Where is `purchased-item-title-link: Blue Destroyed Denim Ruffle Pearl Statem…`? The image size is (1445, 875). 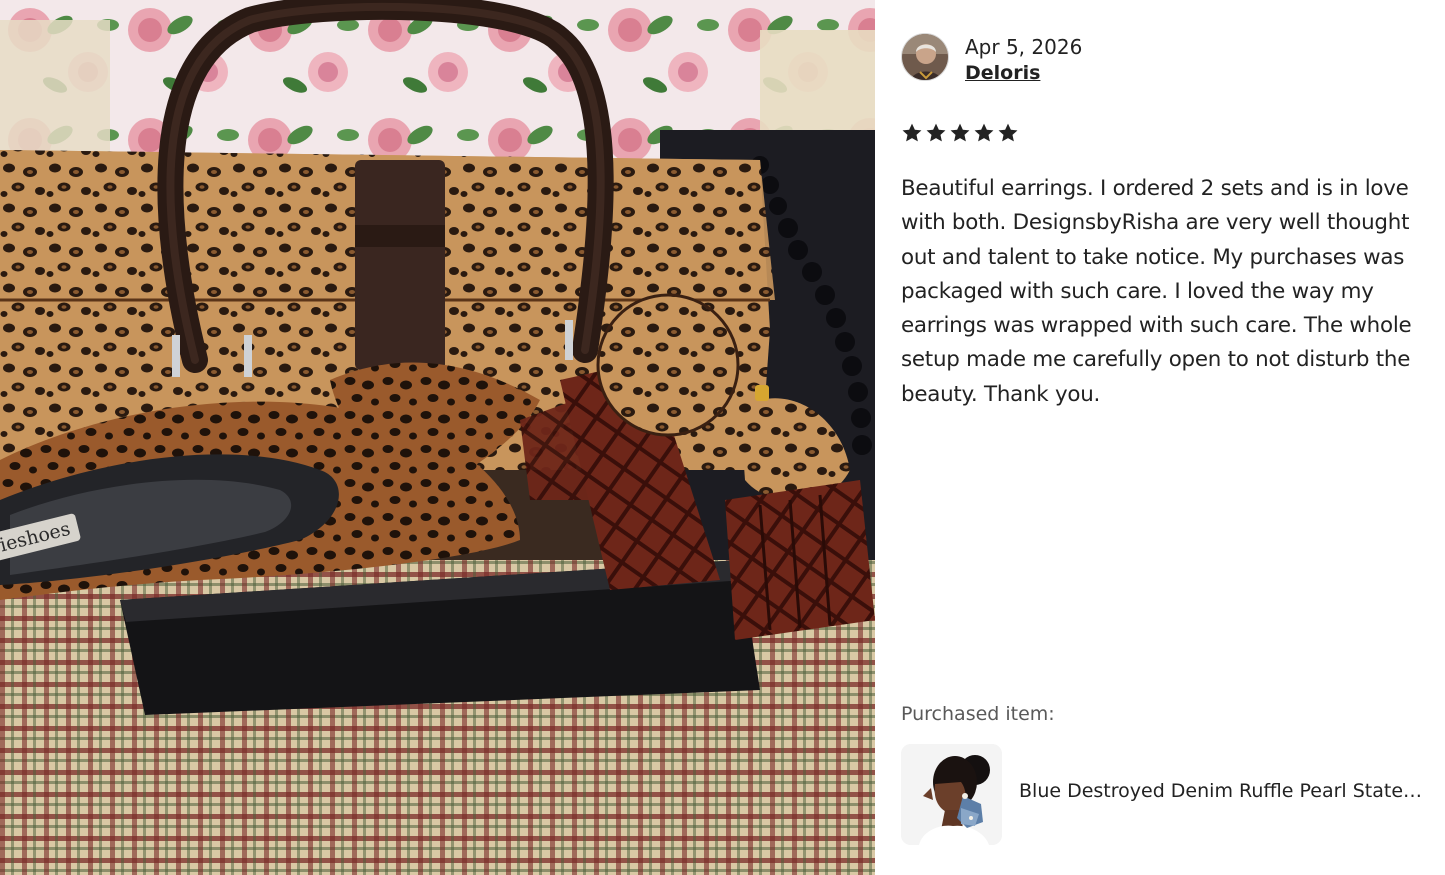
purchased-item-title-link: Blue Destroyed Denim Ruffle Pearl Statem… is located at coordinates (1221, 791).